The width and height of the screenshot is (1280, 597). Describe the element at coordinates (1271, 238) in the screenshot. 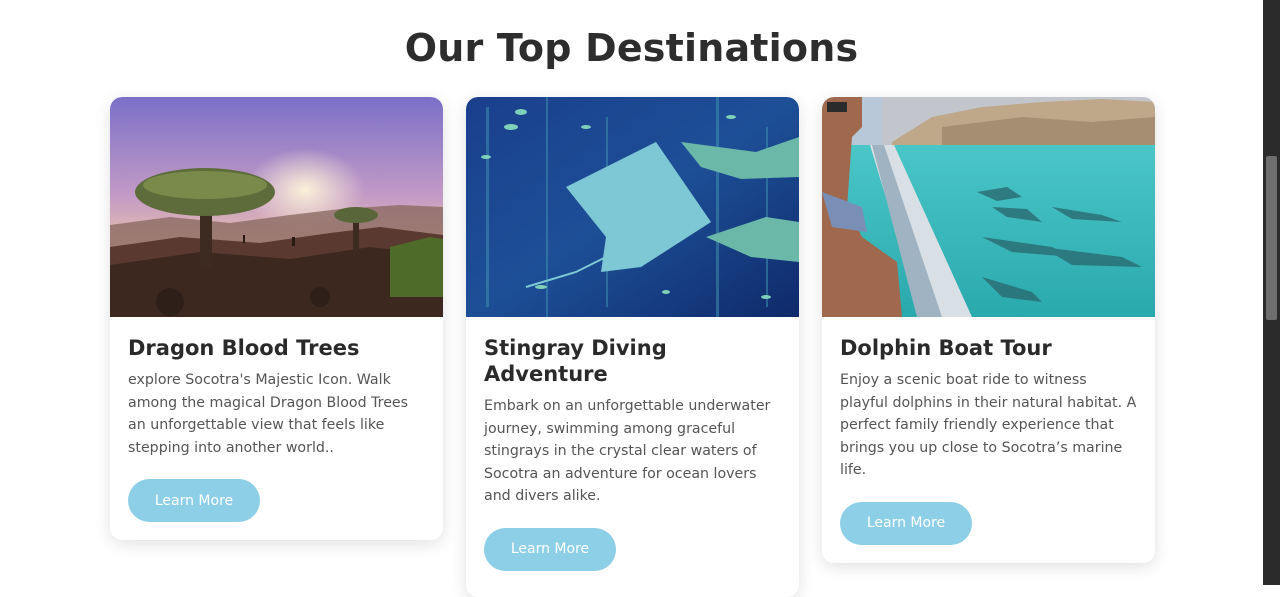

I see `scrollbar-thumb` at that location.